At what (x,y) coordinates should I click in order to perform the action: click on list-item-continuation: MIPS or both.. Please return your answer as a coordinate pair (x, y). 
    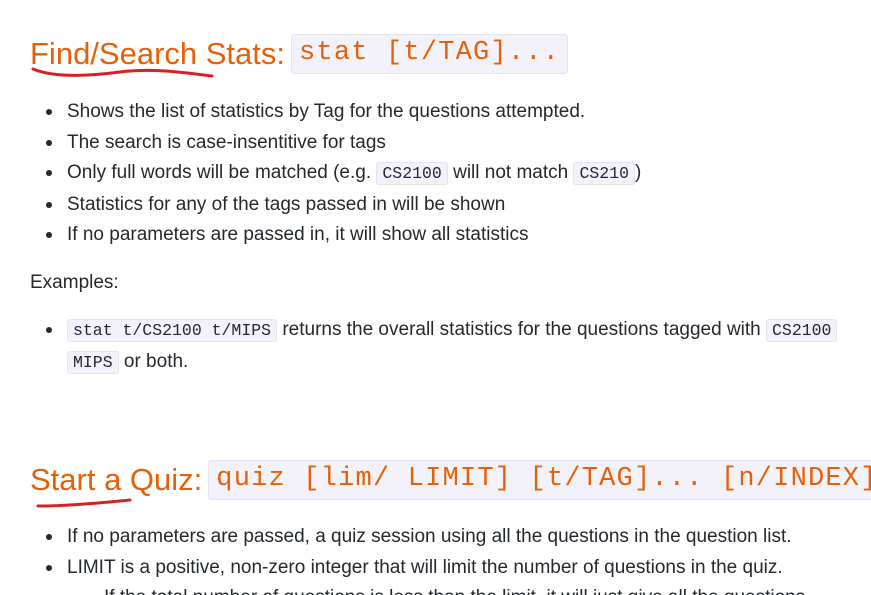
    Looking at the image, I should click on (452, 363).